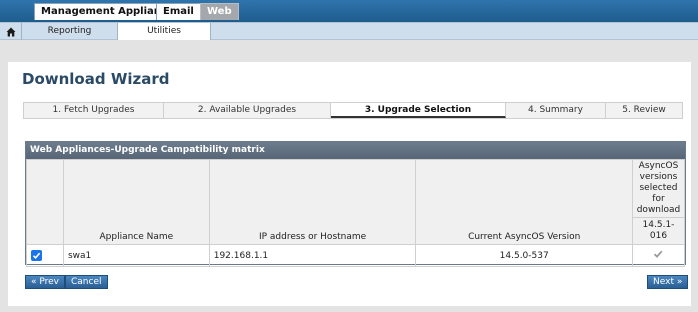 This screenshot has width=698, height=312. What do you see at coordinates (658, 188) in the screenshot?
I see `header-asyncos-versions: AsyncOS versions selected for download` at bounding box center [658, 188].